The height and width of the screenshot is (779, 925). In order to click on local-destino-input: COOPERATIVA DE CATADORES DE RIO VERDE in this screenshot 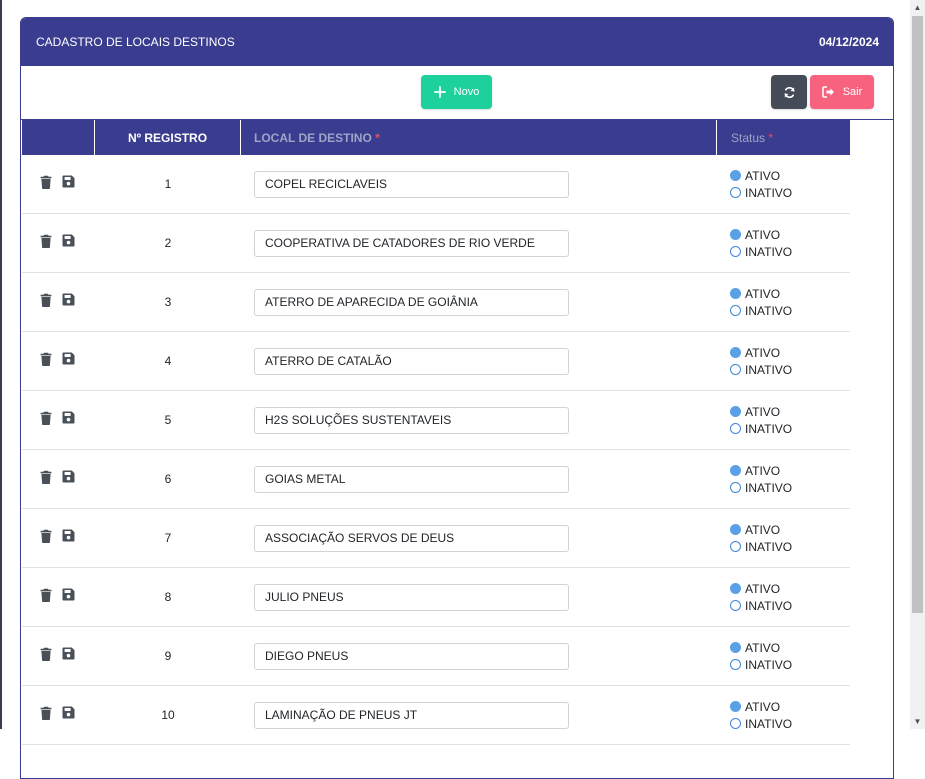, I will do `click(411, 243)`.